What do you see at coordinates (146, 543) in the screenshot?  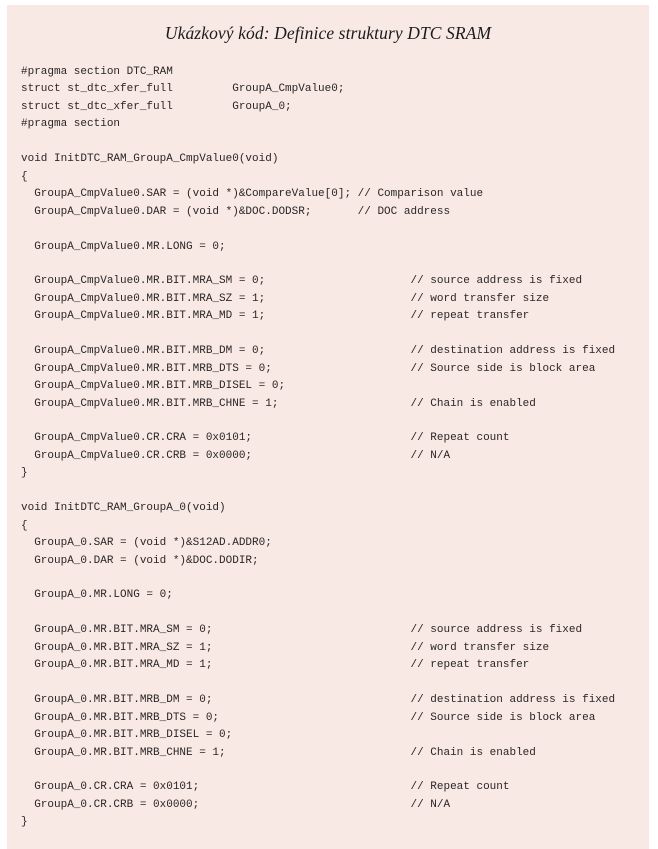 I see `code-line: GroupA_0.SAR = (void *)&S12AD.ADDR0;` at bounding box center [146, 543].